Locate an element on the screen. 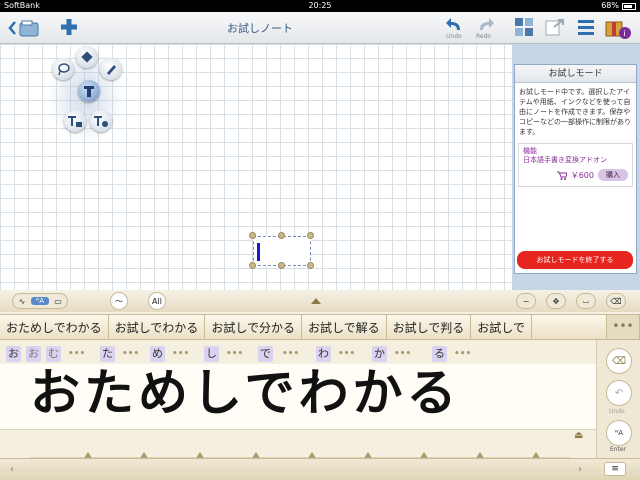  space-tool-button: ⌴ is located at coordinates (586, 301).